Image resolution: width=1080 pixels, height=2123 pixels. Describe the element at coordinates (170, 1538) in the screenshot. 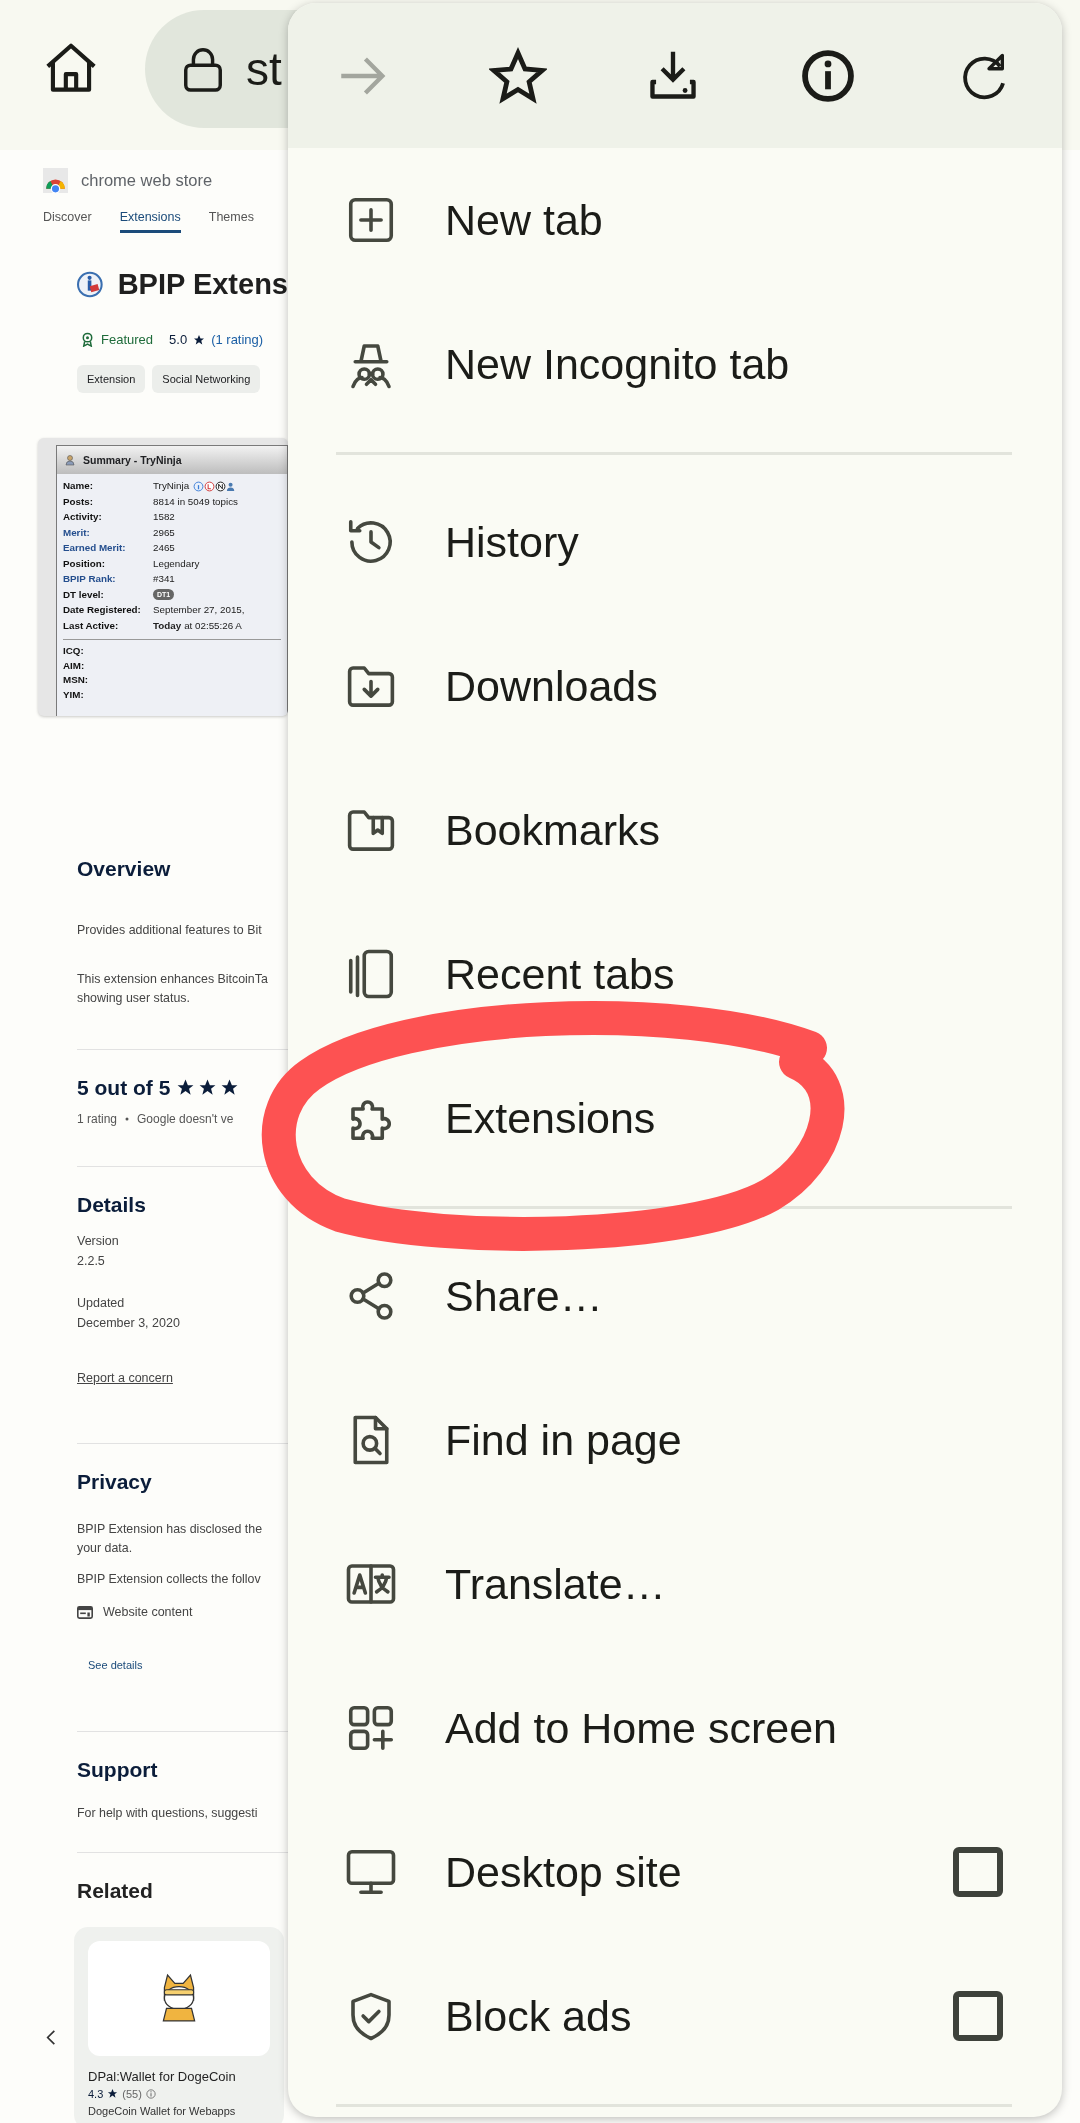

I see `privacy-text: BPIP Extension has disclosed the your data.` at that location.